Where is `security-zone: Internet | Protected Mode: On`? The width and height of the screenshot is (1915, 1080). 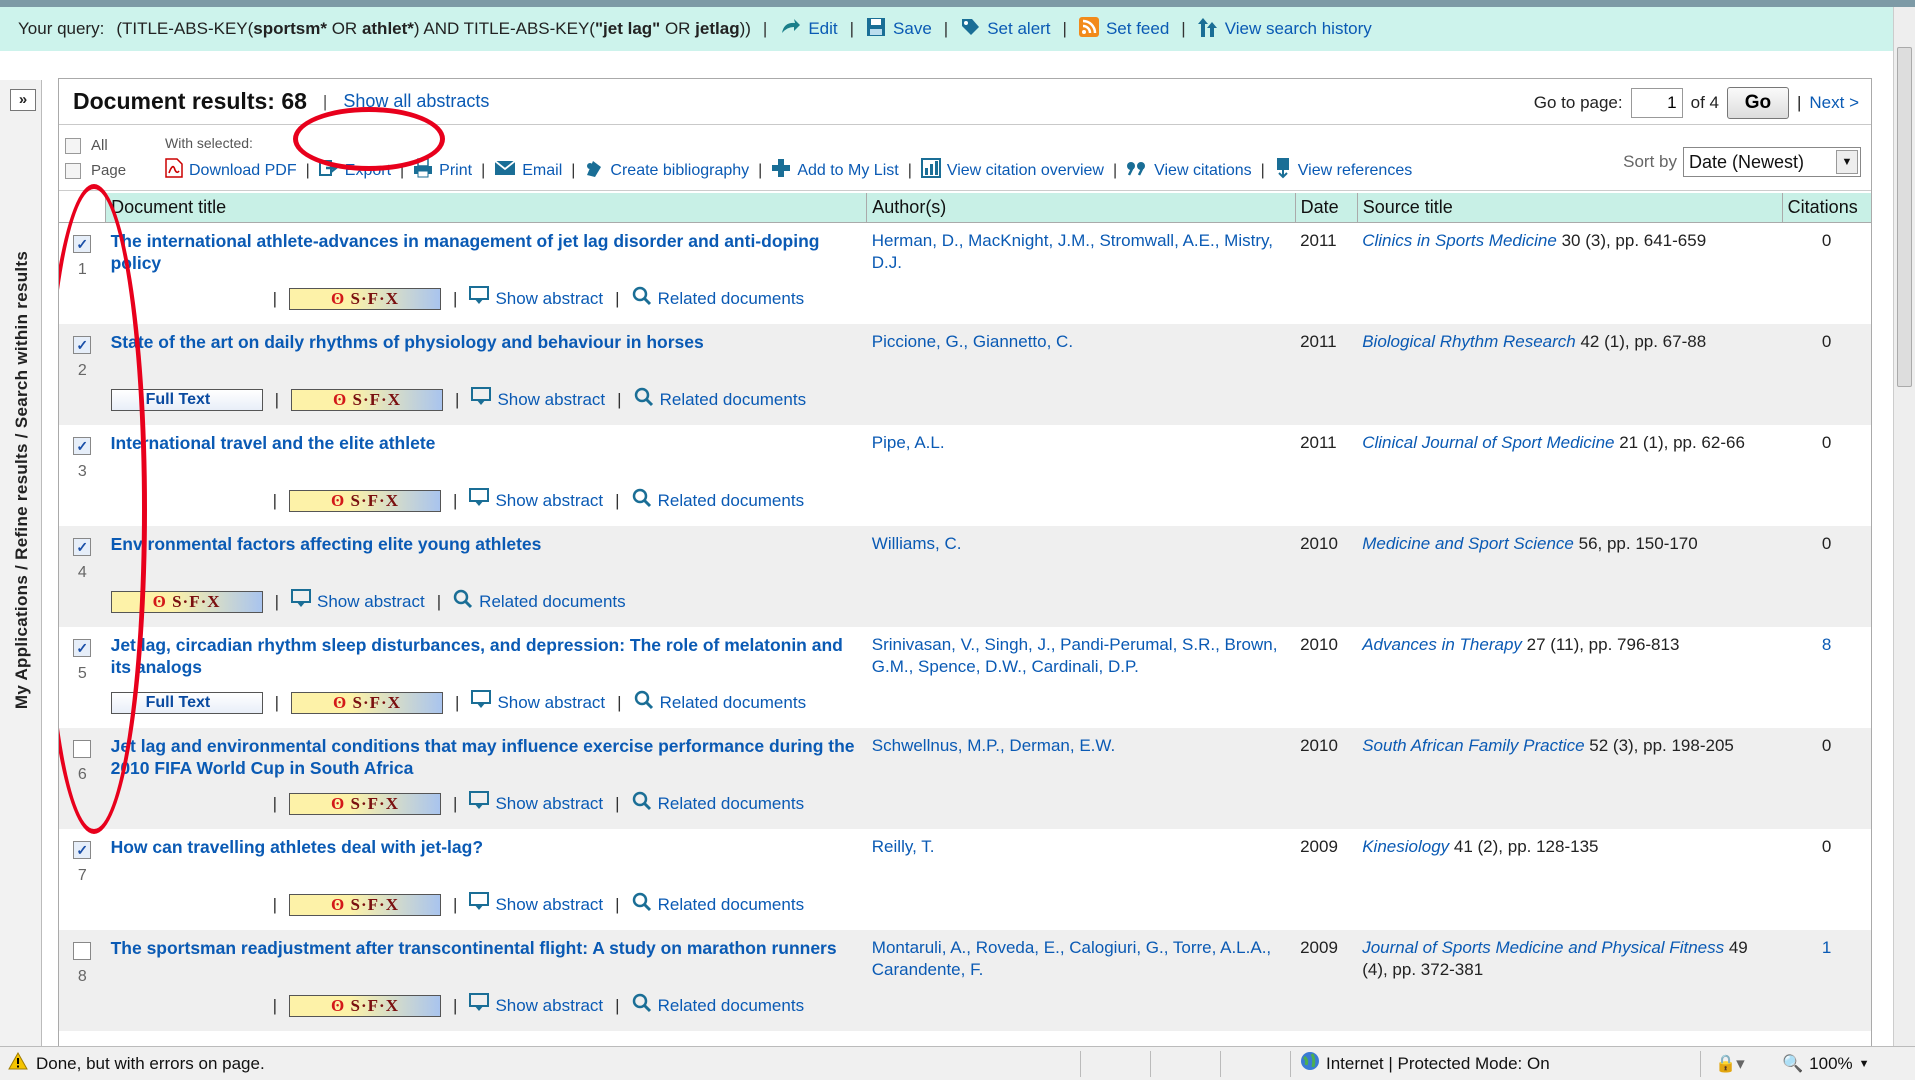
security-zone: Internet | Protected Mode: On is located at coordinates (1425, 1063).